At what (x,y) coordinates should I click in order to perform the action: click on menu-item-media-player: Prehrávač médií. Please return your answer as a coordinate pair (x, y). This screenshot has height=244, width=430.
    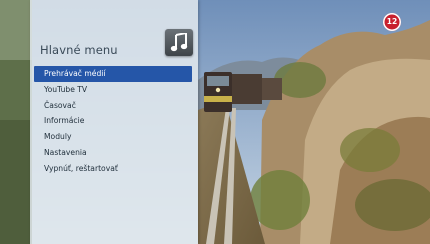
    Looking at the image, I should click on (113, 74).